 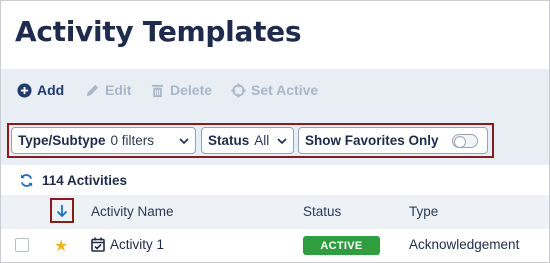 I want to click on crosshair-icon, so click(x=238, y=90).